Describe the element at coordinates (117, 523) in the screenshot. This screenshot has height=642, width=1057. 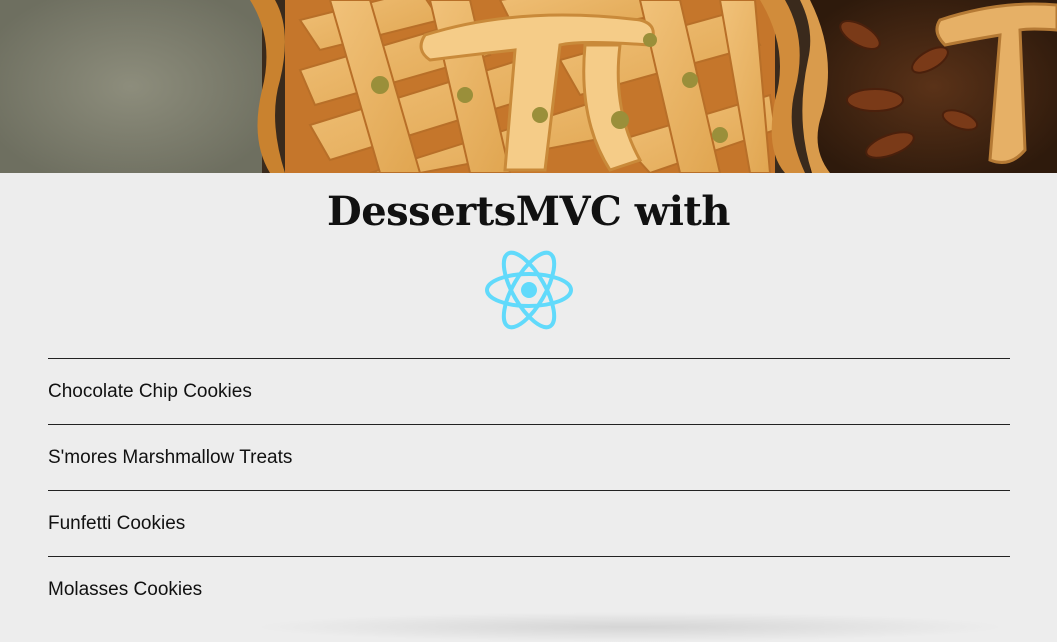
I see `dessert-name: Funfetti Cookies` at that location.